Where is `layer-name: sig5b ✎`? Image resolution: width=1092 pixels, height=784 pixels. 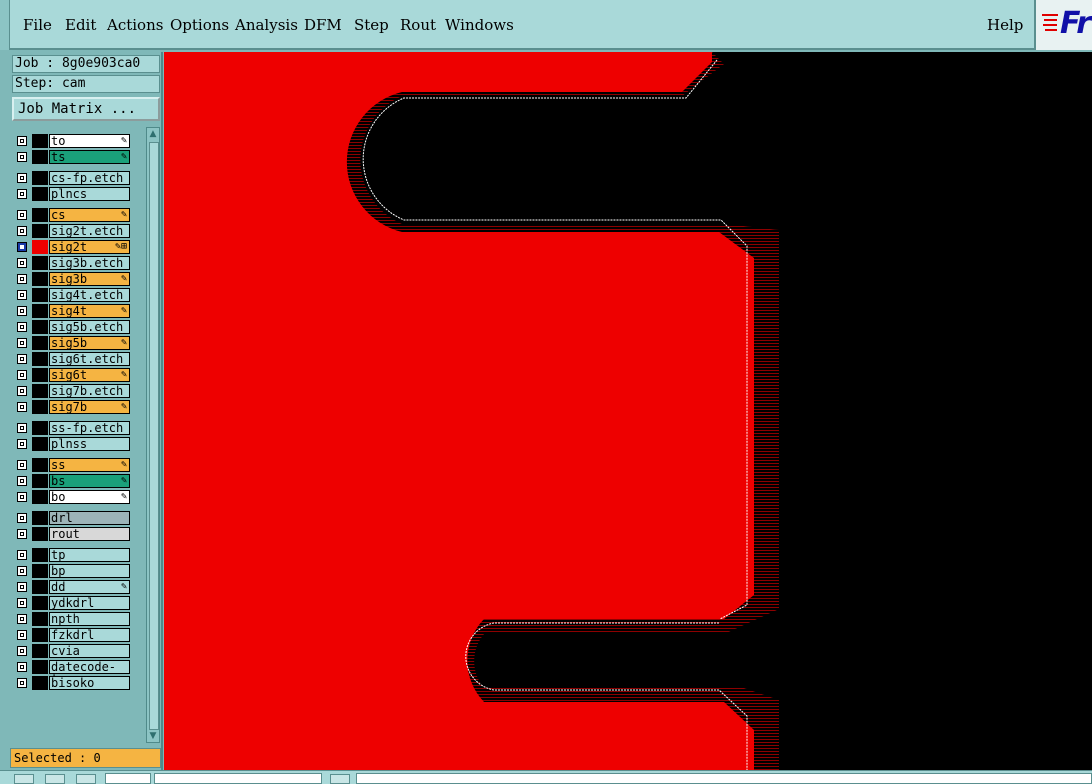 layer-name: sig5b ✎ is located at coordinates (89, 343).